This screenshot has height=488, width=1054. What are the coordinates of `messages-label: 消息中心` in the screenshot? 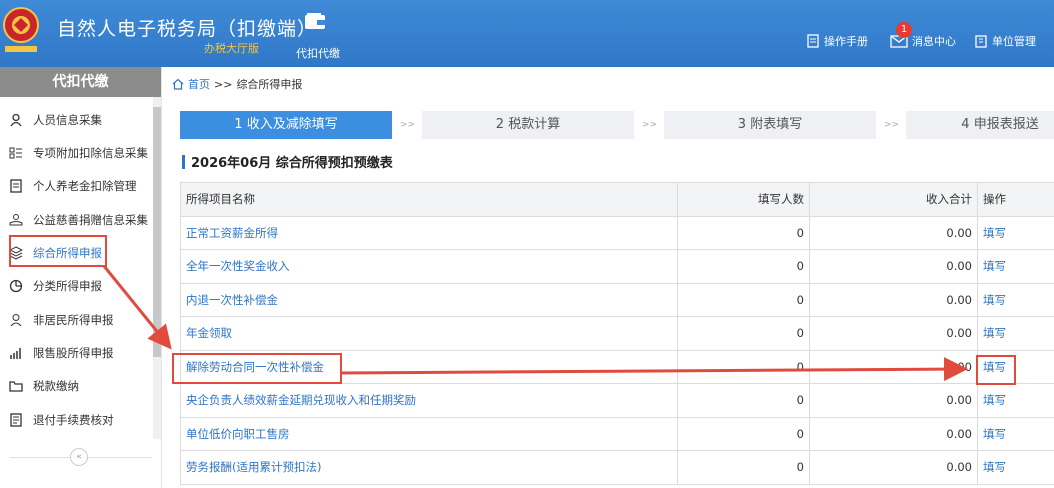 It's located at (934, 41).